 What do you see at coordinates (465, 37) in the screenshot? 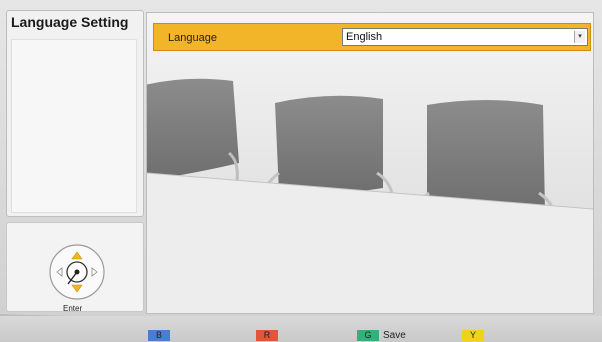
I see `language-select: English ▾` at bounding box center [465, 37].